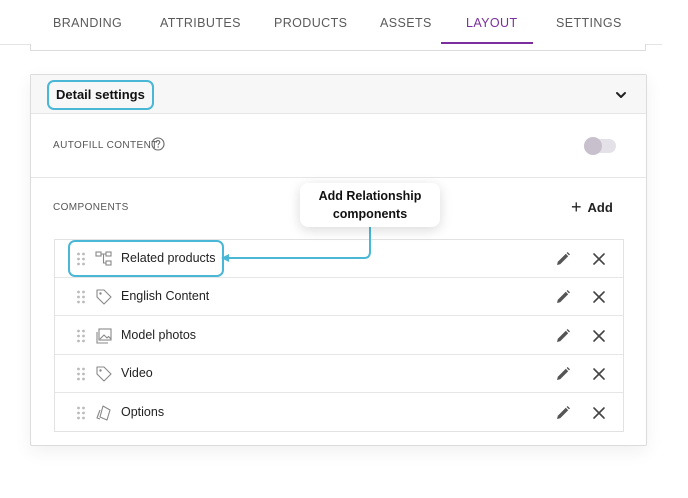 The image size is (688, 498). What do you see at coordinates (621, 95) in the screenshot?
I see `chevron-down-icon` at bounding box center [621, 95].